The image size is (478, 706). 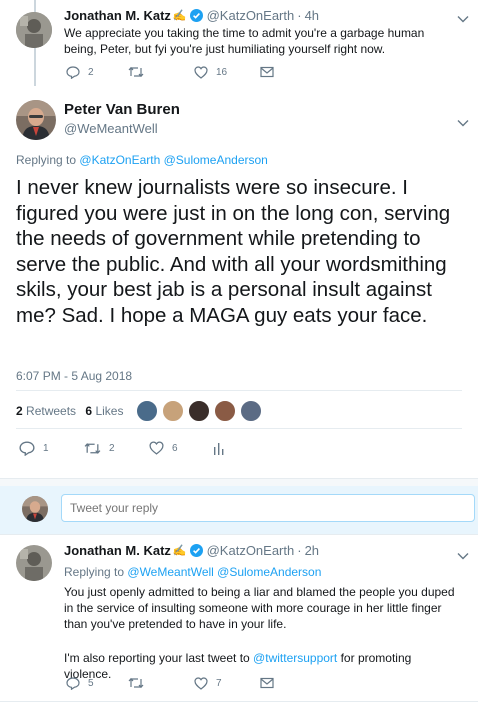 I want to click on like-button: 6, so click(x=163, y=448).